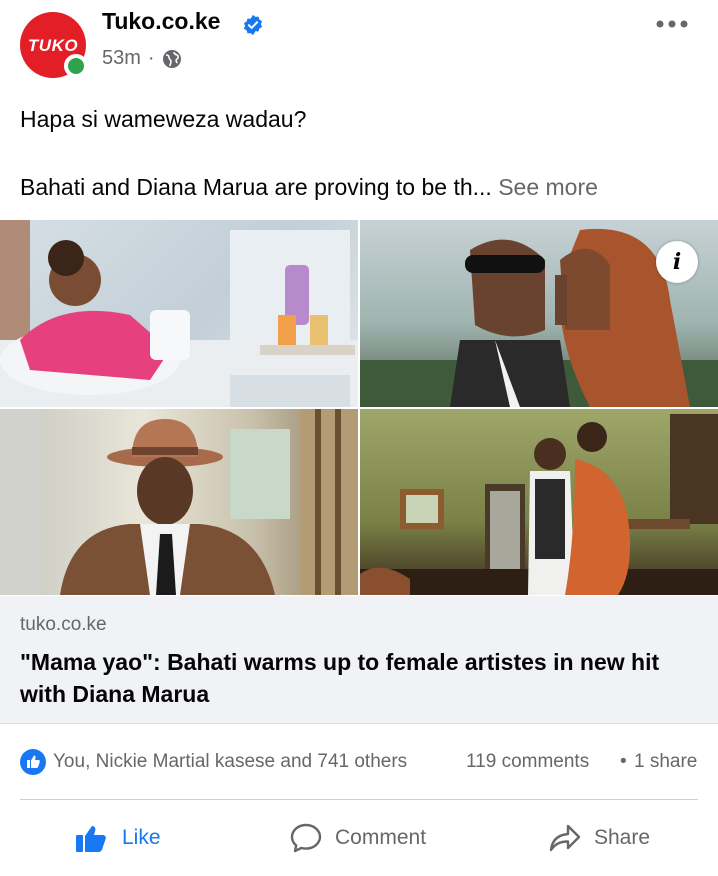 The width and height of the screenshot is (718, 876). What do you see at coordinates (117, 838) in the screenshot?
I see `like-button: Like` at bounding box center [117, 838].